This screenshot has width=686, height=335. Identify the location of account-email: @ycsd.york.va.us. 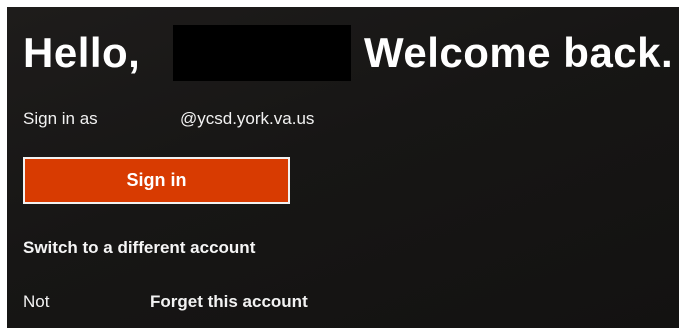
(247, 118).